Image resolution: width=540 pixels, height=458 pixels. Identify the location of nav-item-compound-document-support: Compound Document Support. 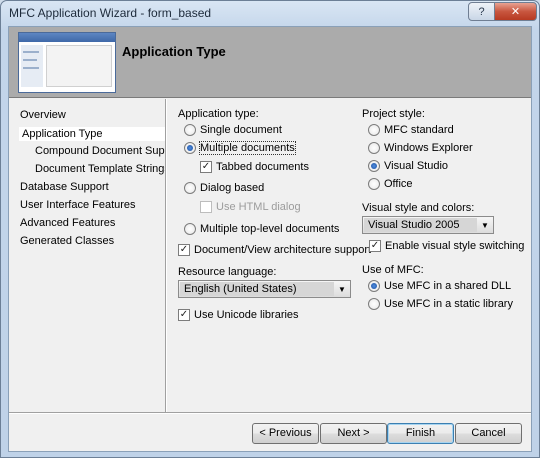
(109, 151).